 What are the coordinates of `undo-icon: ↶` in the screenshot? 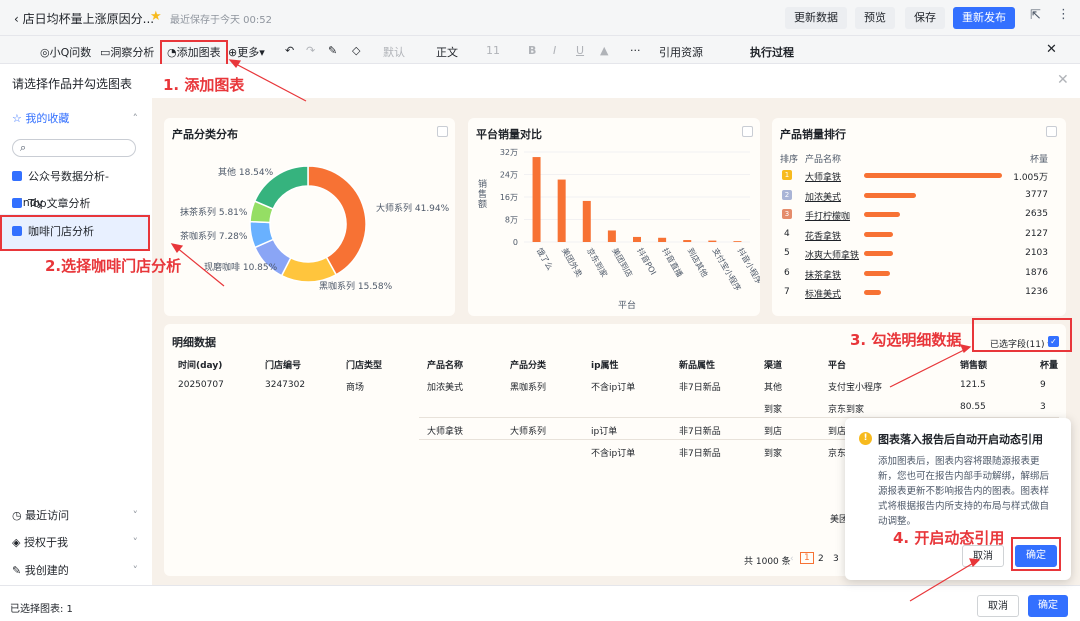 It's located at (289, 50).